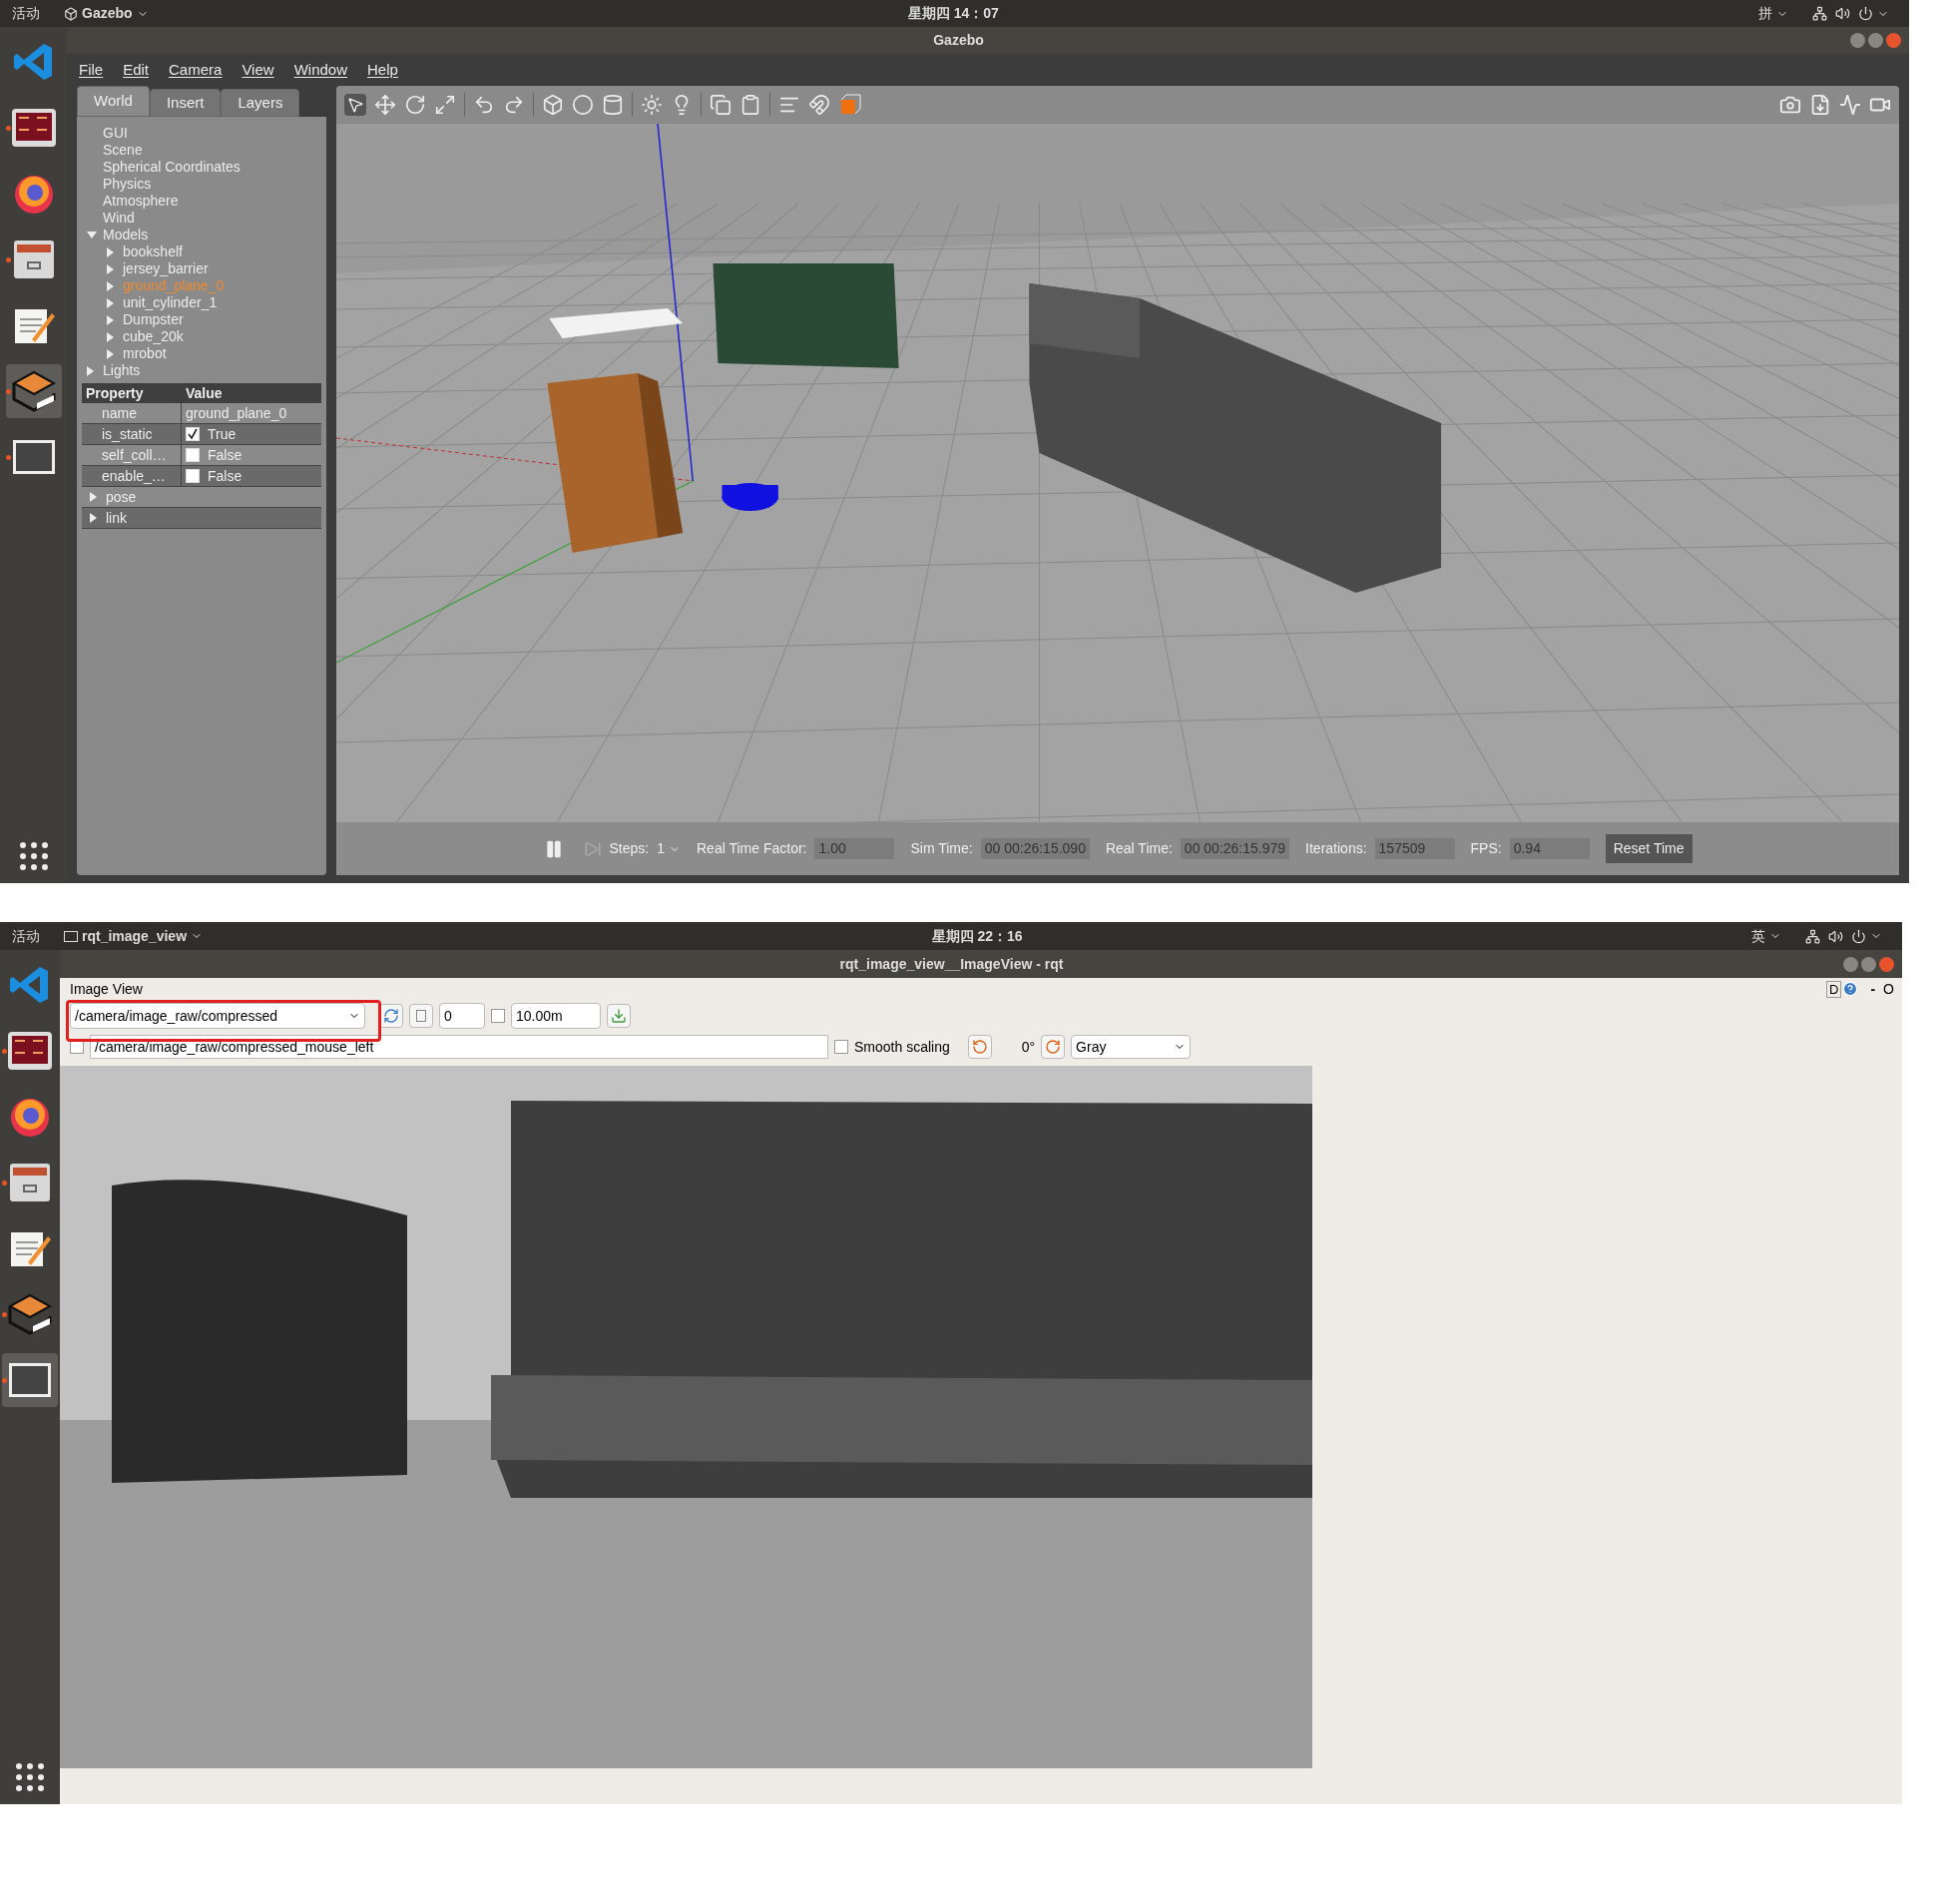 This screenshot has height=1904, width=1948. Describe the element at coordinates (553, 105) in the screenshot. I see `box-icon` at that location.